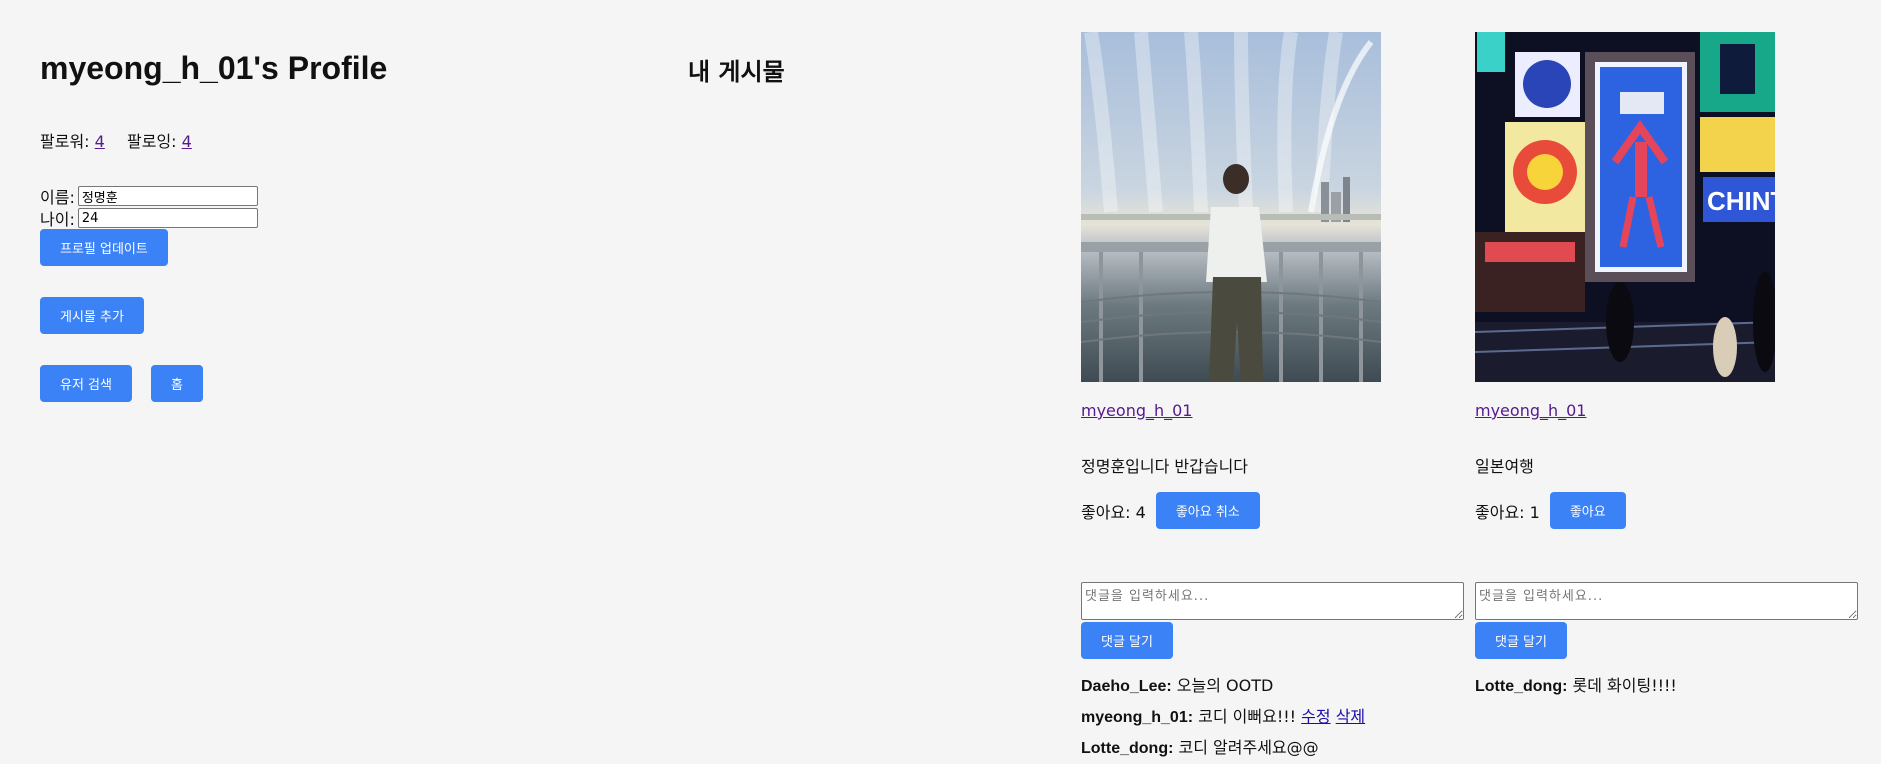 The height and width of the screenshot is (764, 1881). Describe the element at coordinates (1137, 717) in the screenshot. I see `comment-user: myeong_h_01:` at that location.